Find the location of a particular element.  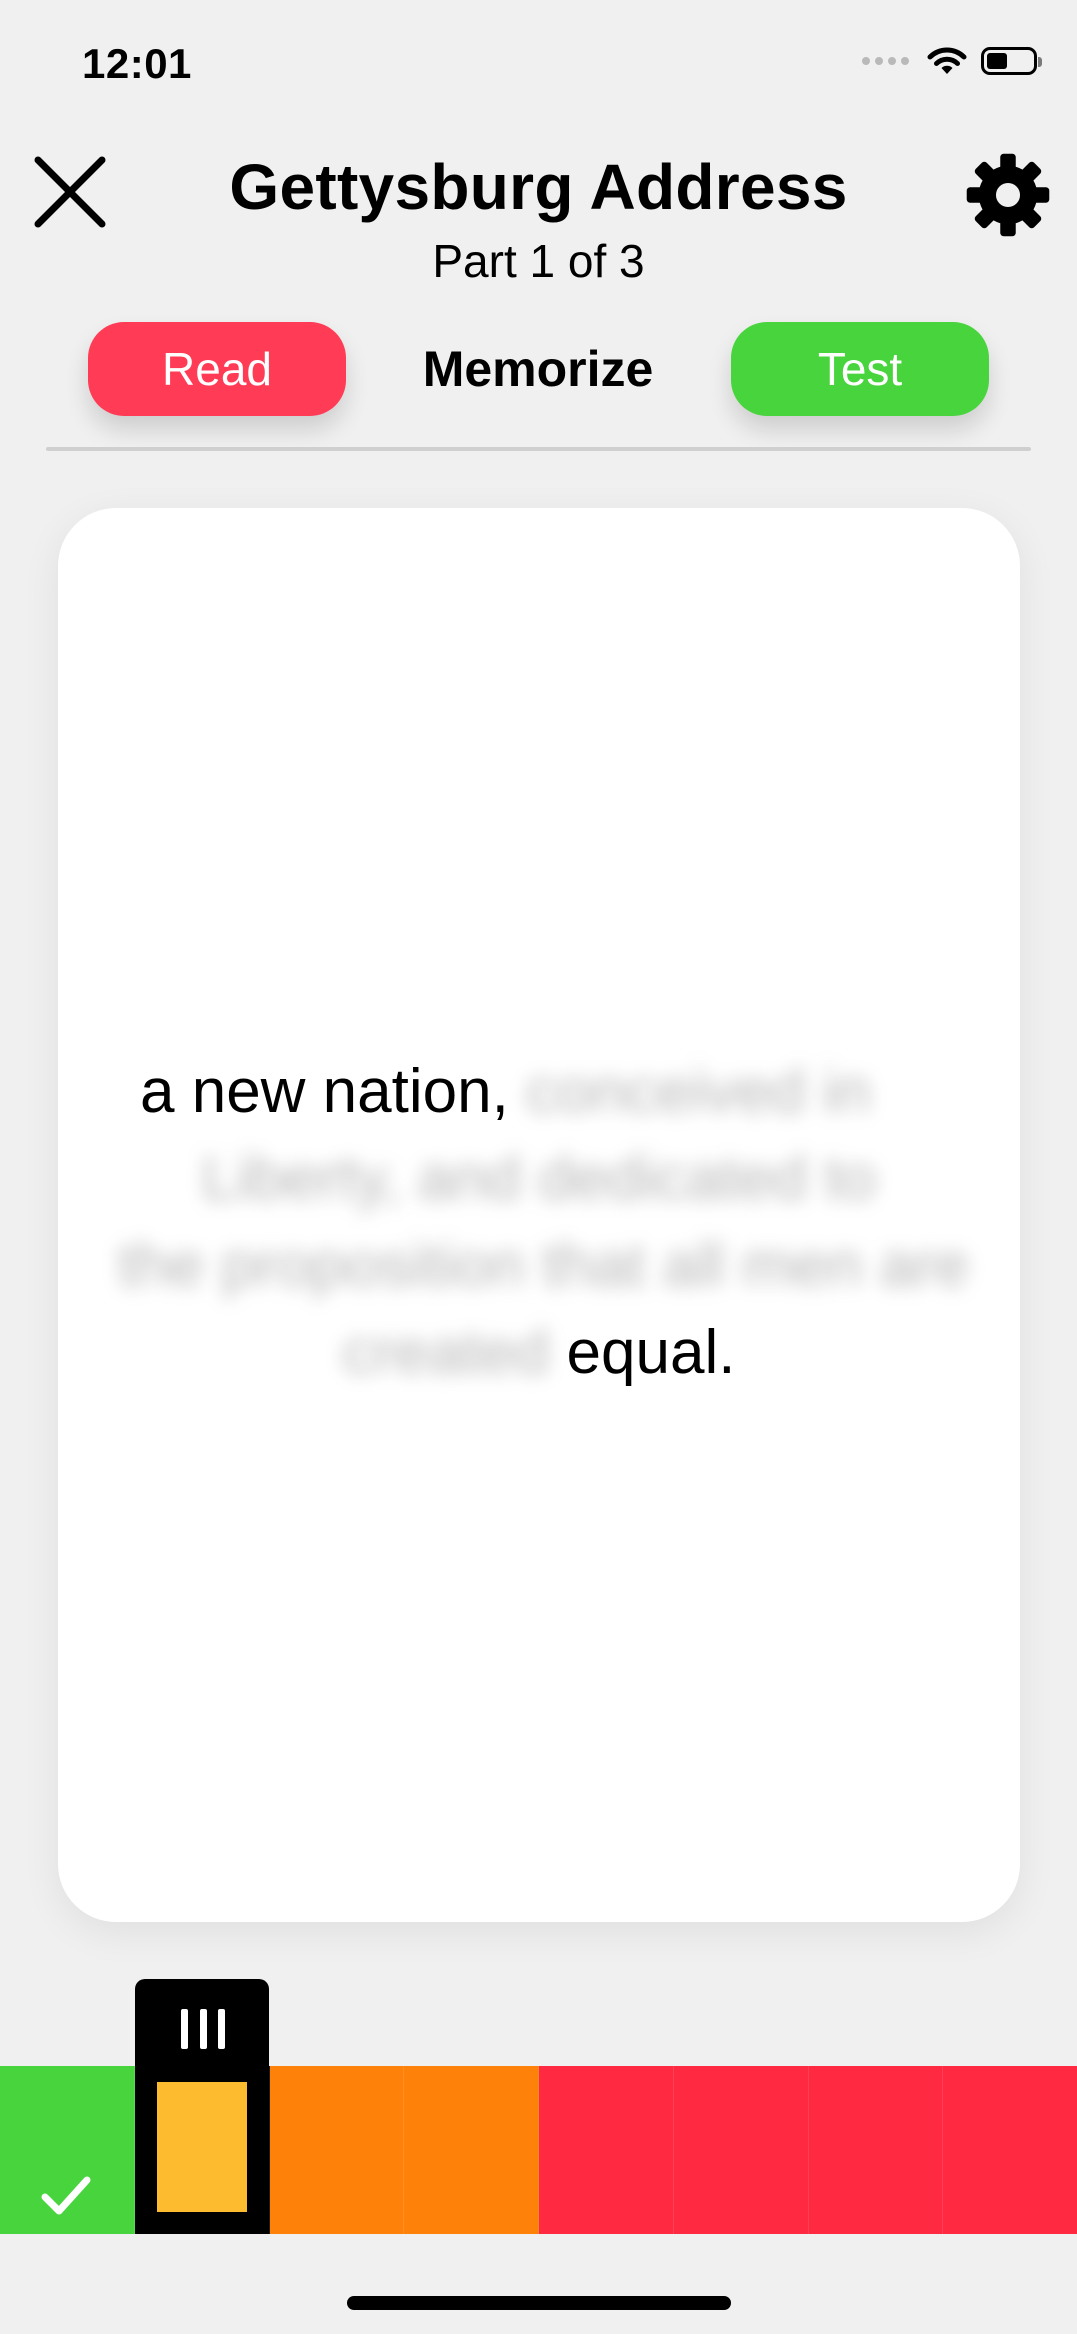

hidden-text: Liberty, and dedicated to is located at coordinates (539, 1178).